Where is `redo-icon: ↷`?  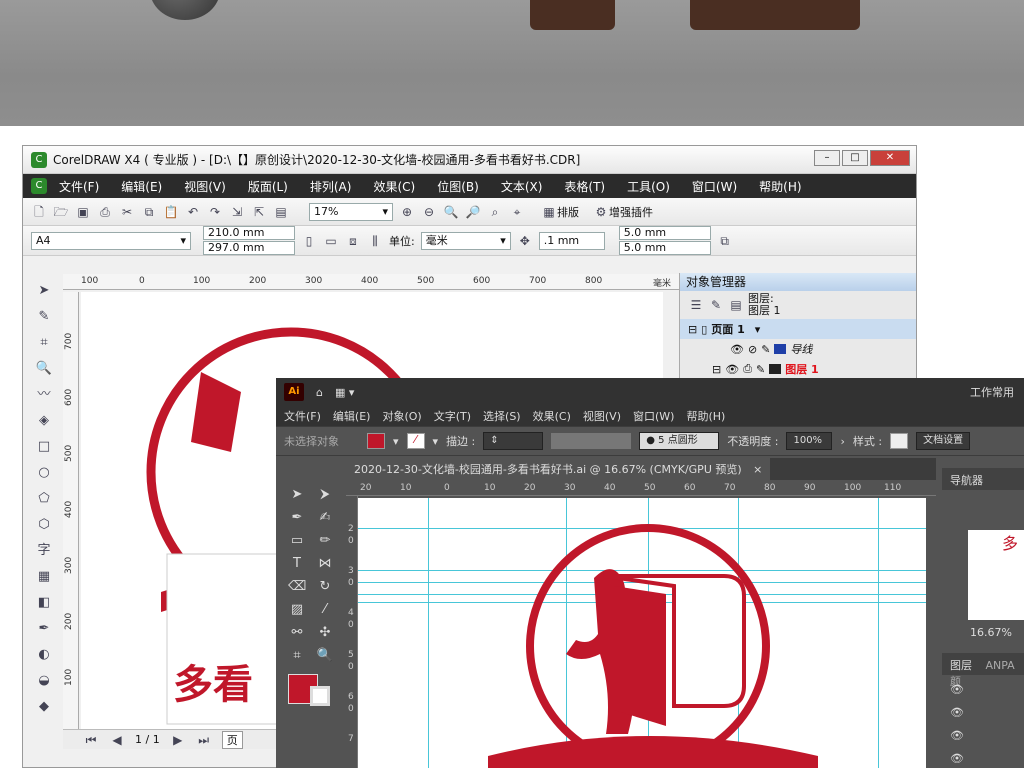 redo-icon: ↷ is located at coordinates (215, 212).